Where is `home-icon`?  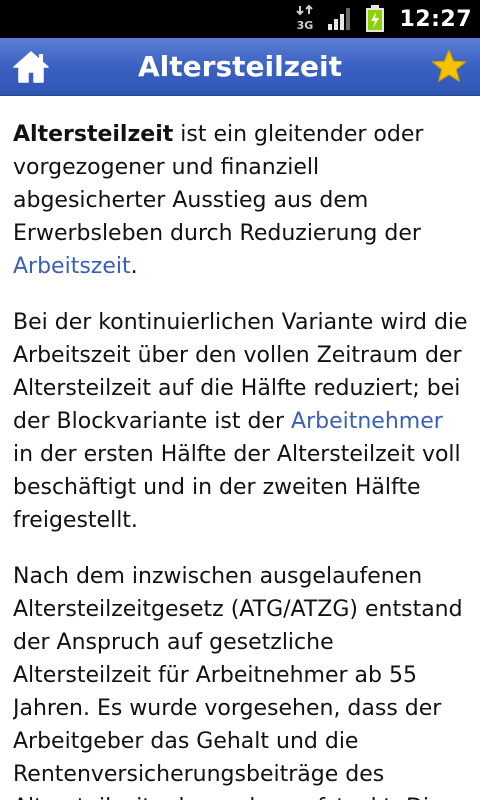
home-icon is located at coordinates (31, 67).